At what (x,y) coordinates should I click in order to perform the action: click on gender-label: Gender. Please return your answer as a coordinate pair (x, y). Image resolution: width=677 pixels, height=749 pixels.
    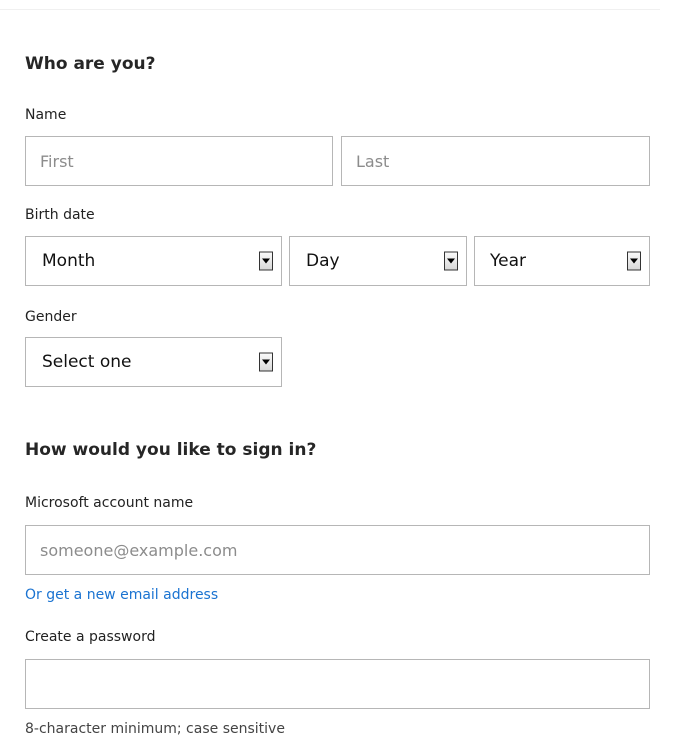
    Looking at the image, I should click on (51, 317).